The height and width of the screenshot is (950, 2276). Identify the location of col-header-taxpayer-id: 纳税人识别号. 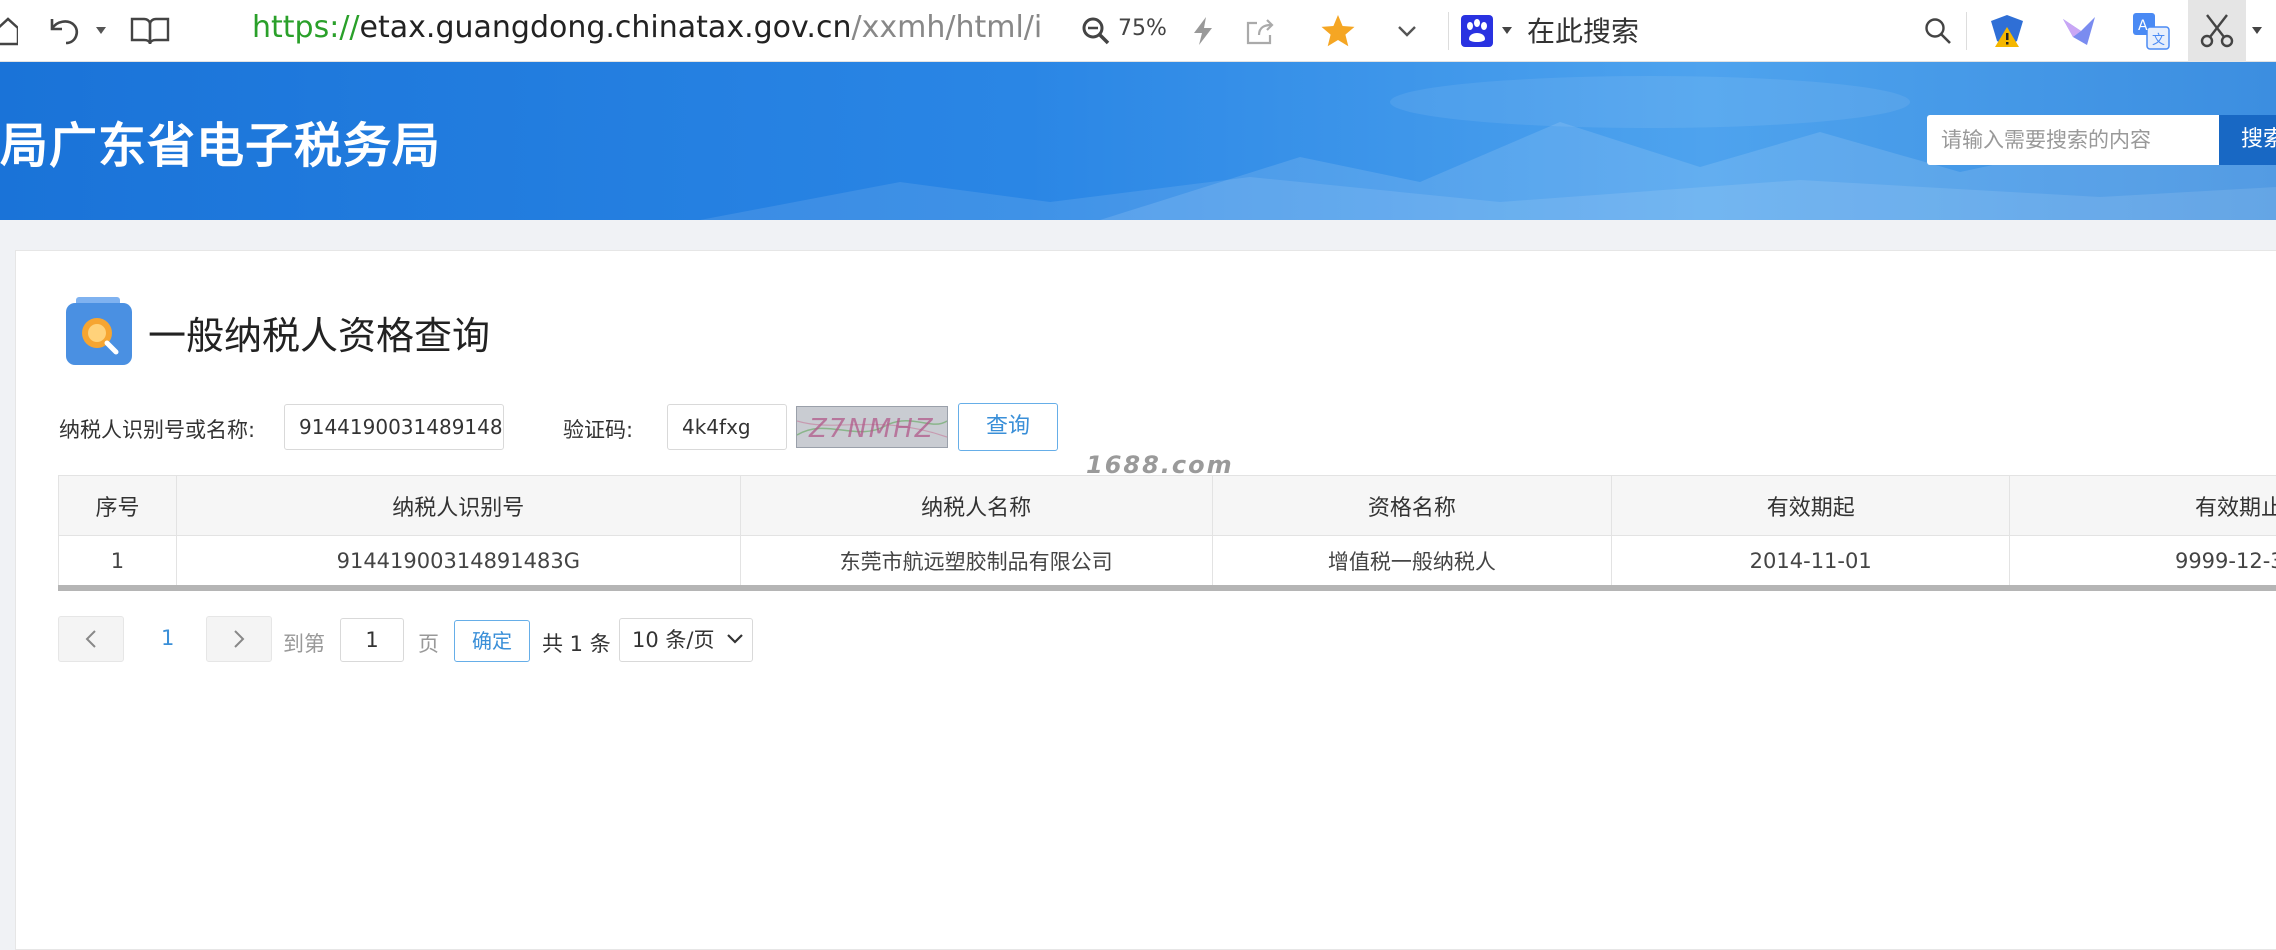
(458, 506).